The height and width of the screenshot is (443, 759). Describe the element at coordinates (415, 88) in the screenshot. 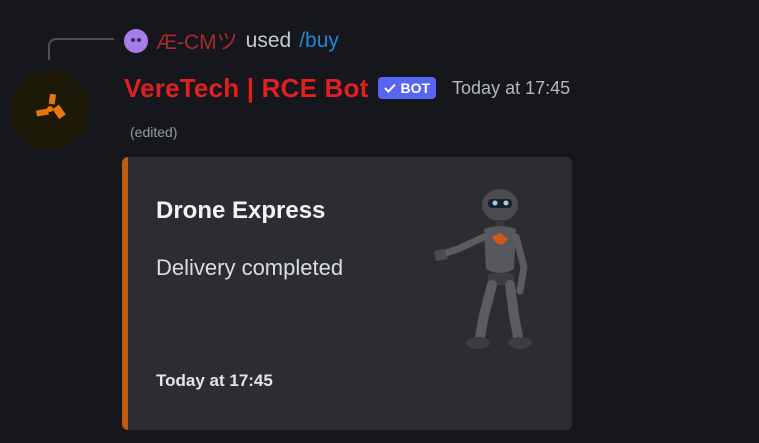

I see `bot-badge-label: BOT` at that location.